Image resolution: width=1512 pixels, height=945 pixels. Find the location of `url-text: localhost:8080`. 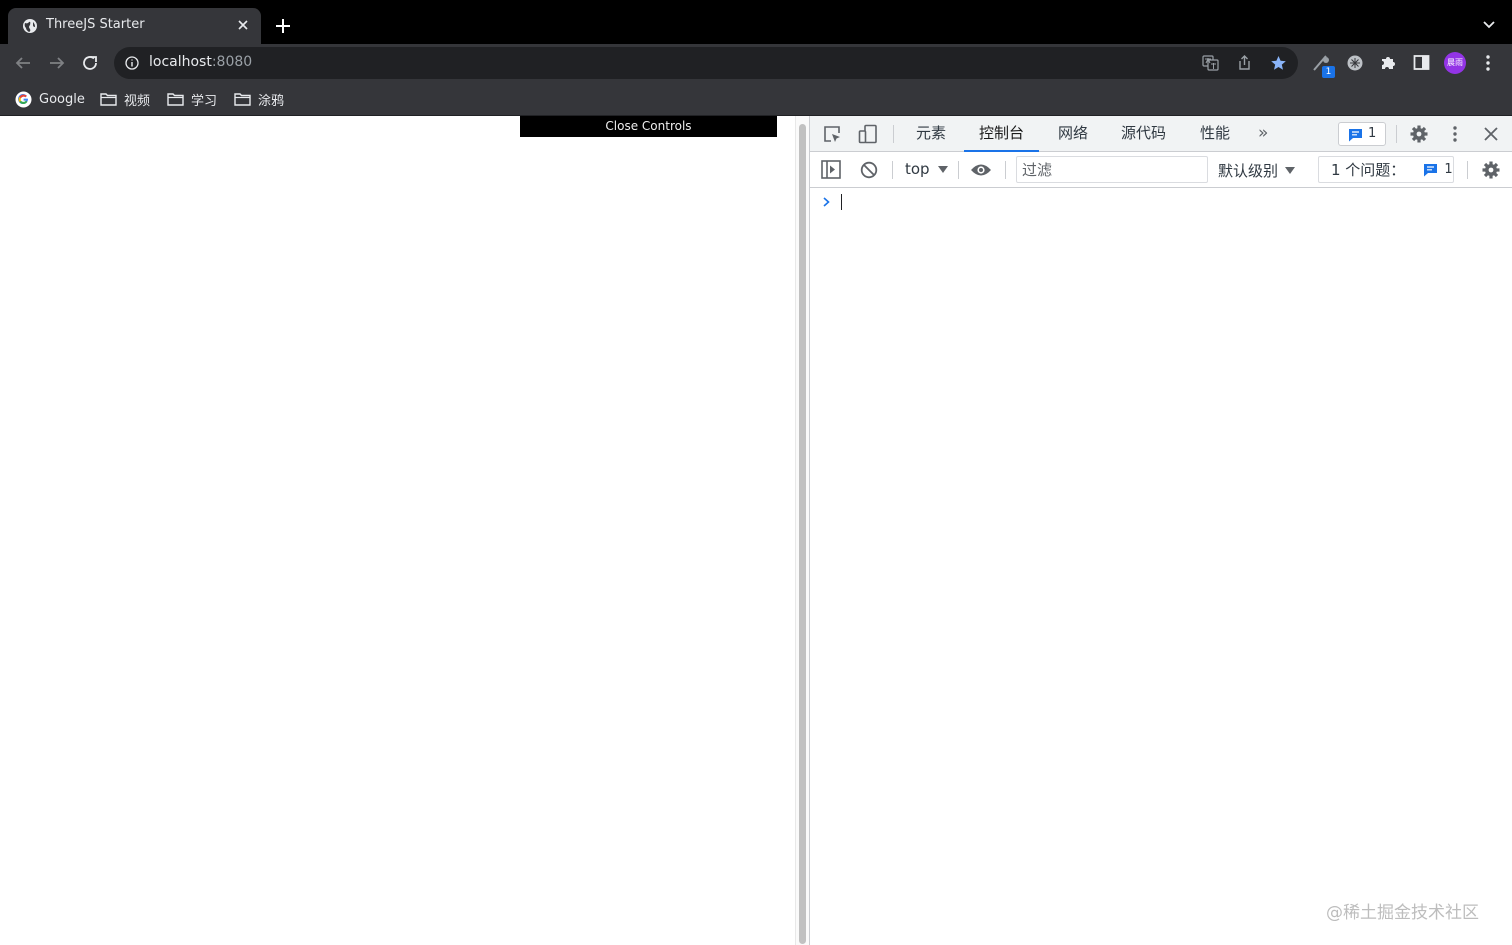

url-text: localhost:8080 is located at coordinates (200, 62).